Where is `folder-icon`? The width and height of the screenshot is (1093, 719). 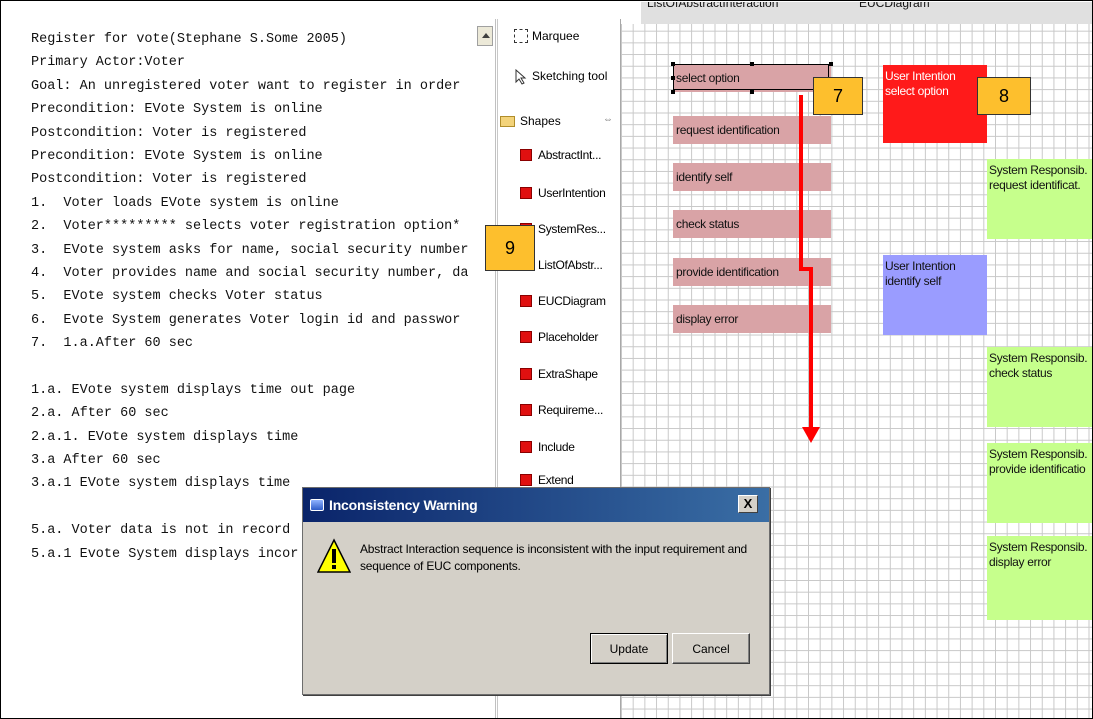
folder-icon is located at coordinates (507, 121).